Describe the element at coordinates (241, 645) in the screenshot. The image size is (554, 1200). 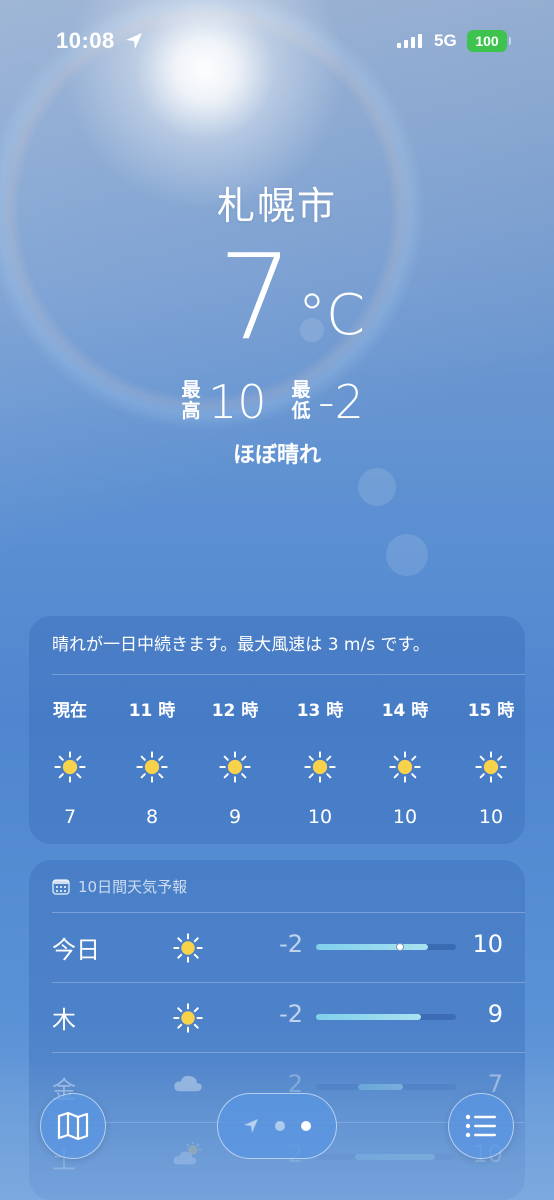
I see `forecast-summary: 晴れが一日中続きます。最大風速は 3 m/s です。` at that location.